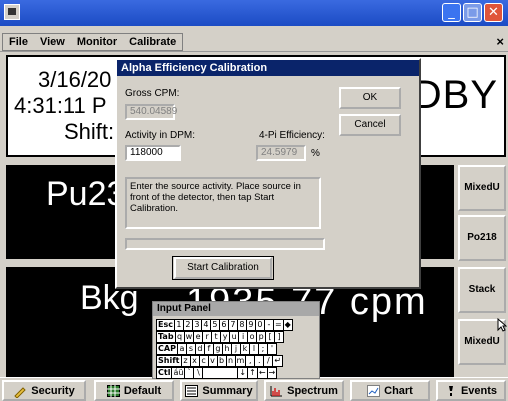 The image size is (508, 401). What do you see at coordinates (493, 12) in the screenshot?
I see `close-window-button: ✕` at bounding box center [493, 12].